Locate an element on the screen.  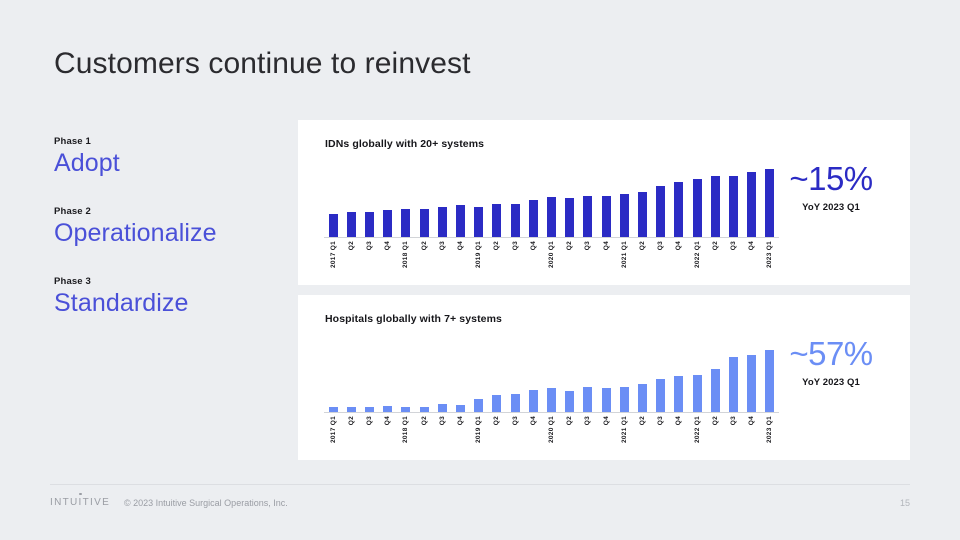
callout-label-hospital: YoY 2023 Q1 is located at coordinates (831, 382).